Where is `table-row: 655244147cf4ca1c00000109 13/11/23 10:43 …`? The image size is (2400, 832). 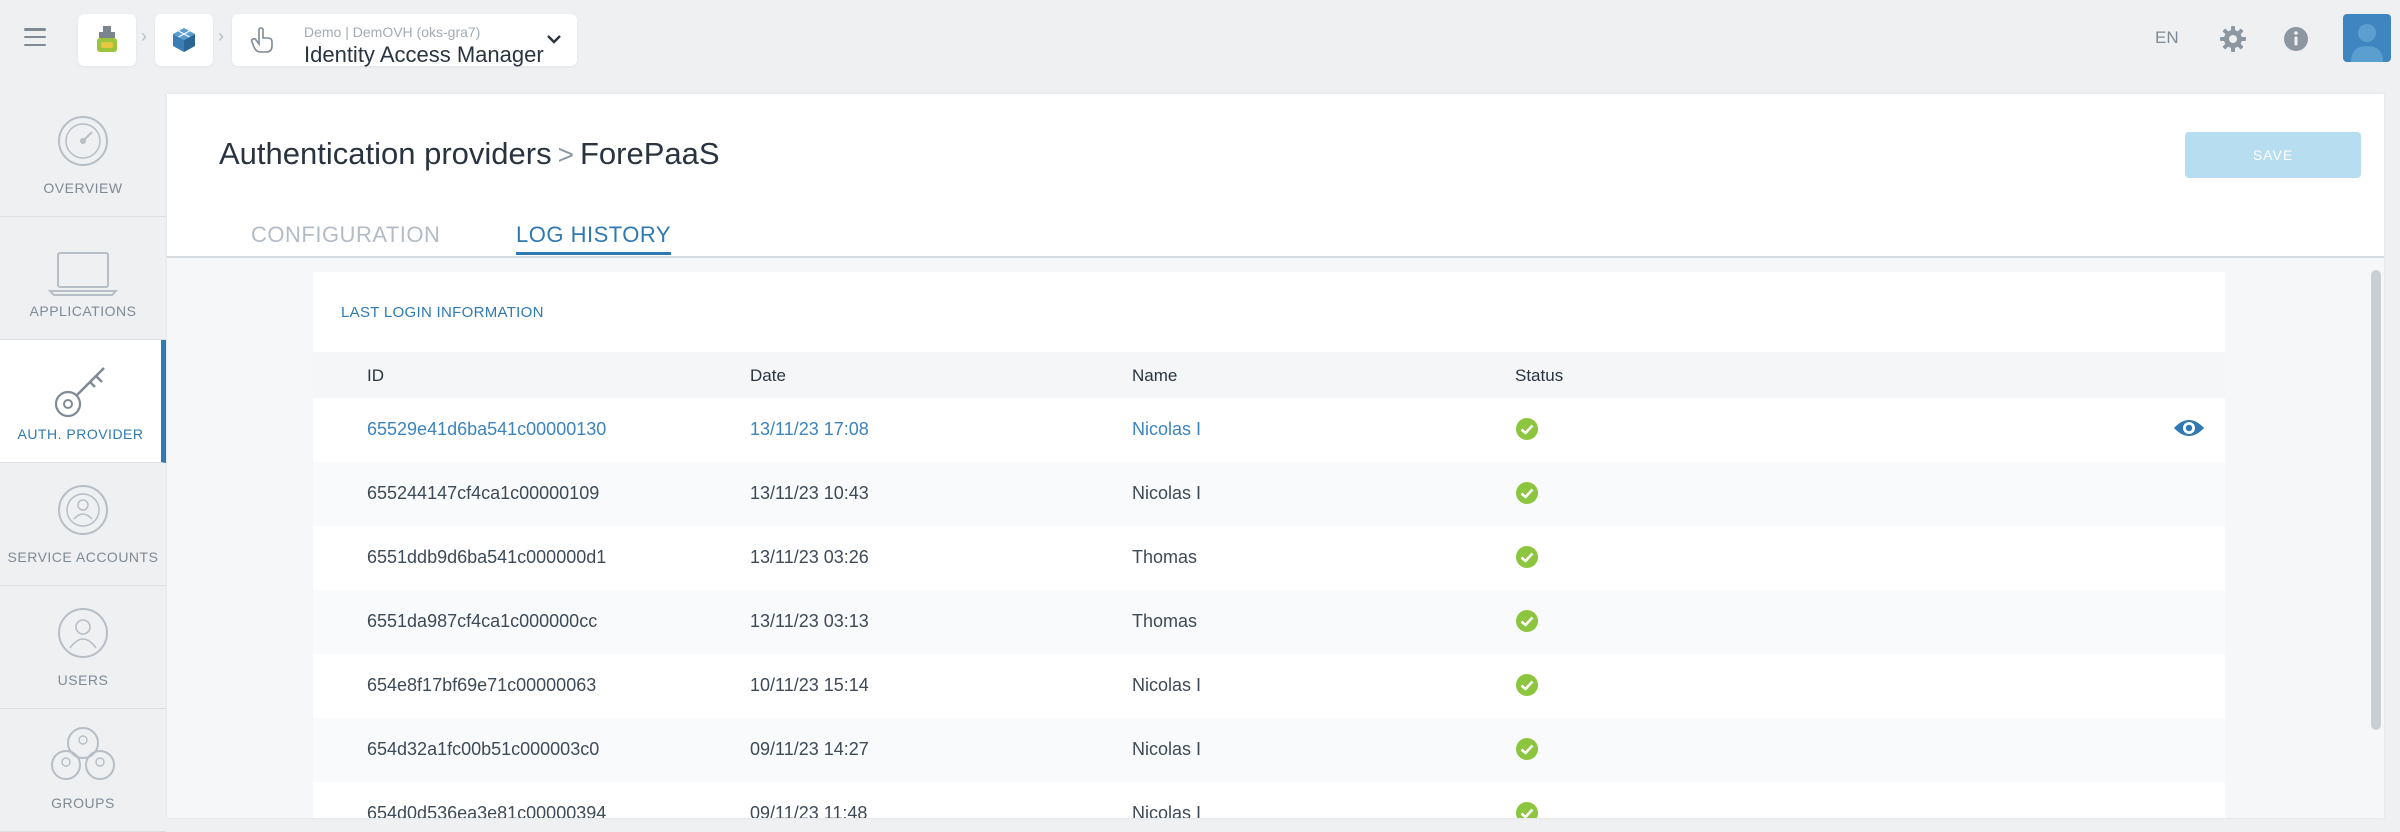
table-row: 655244147cf4ca1c00000109 13/11/23 10:43 … is located at coordinates (1269, 494).